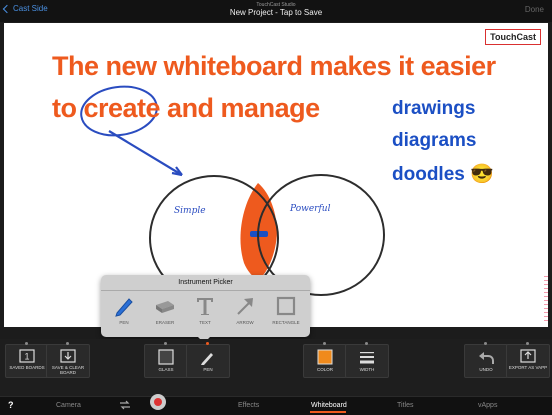 The height and width of the screenshot is (415, 552). Describe the element at coordinates (328, 412) in the screenshot. I see `active-tab-indicator` at that location.